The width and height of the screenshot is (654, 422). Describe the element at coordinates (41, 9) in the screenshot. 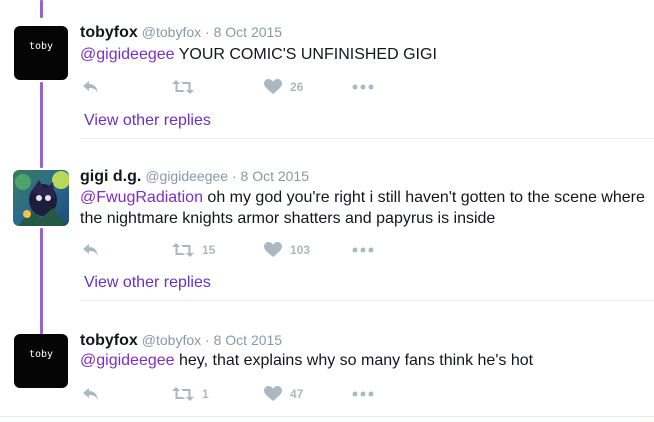

I see `thread-line` at that location.